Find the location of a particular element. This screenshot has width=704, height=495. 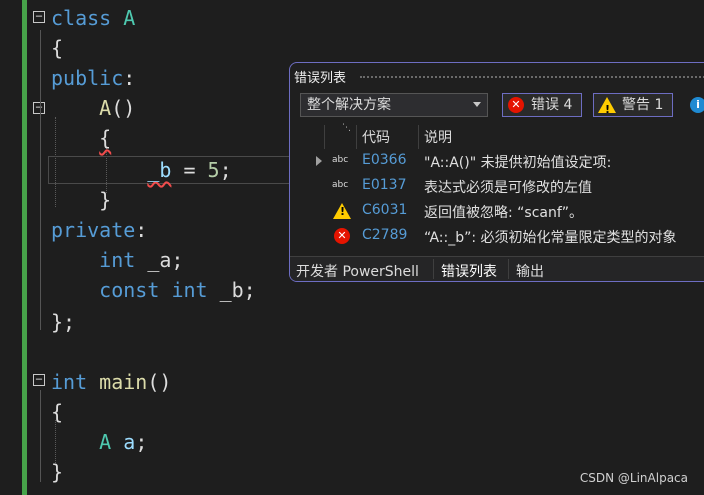

panel-tab-strip: 开发者 PowerShell 错误列表 输出 is located at coordinates (497, 268).